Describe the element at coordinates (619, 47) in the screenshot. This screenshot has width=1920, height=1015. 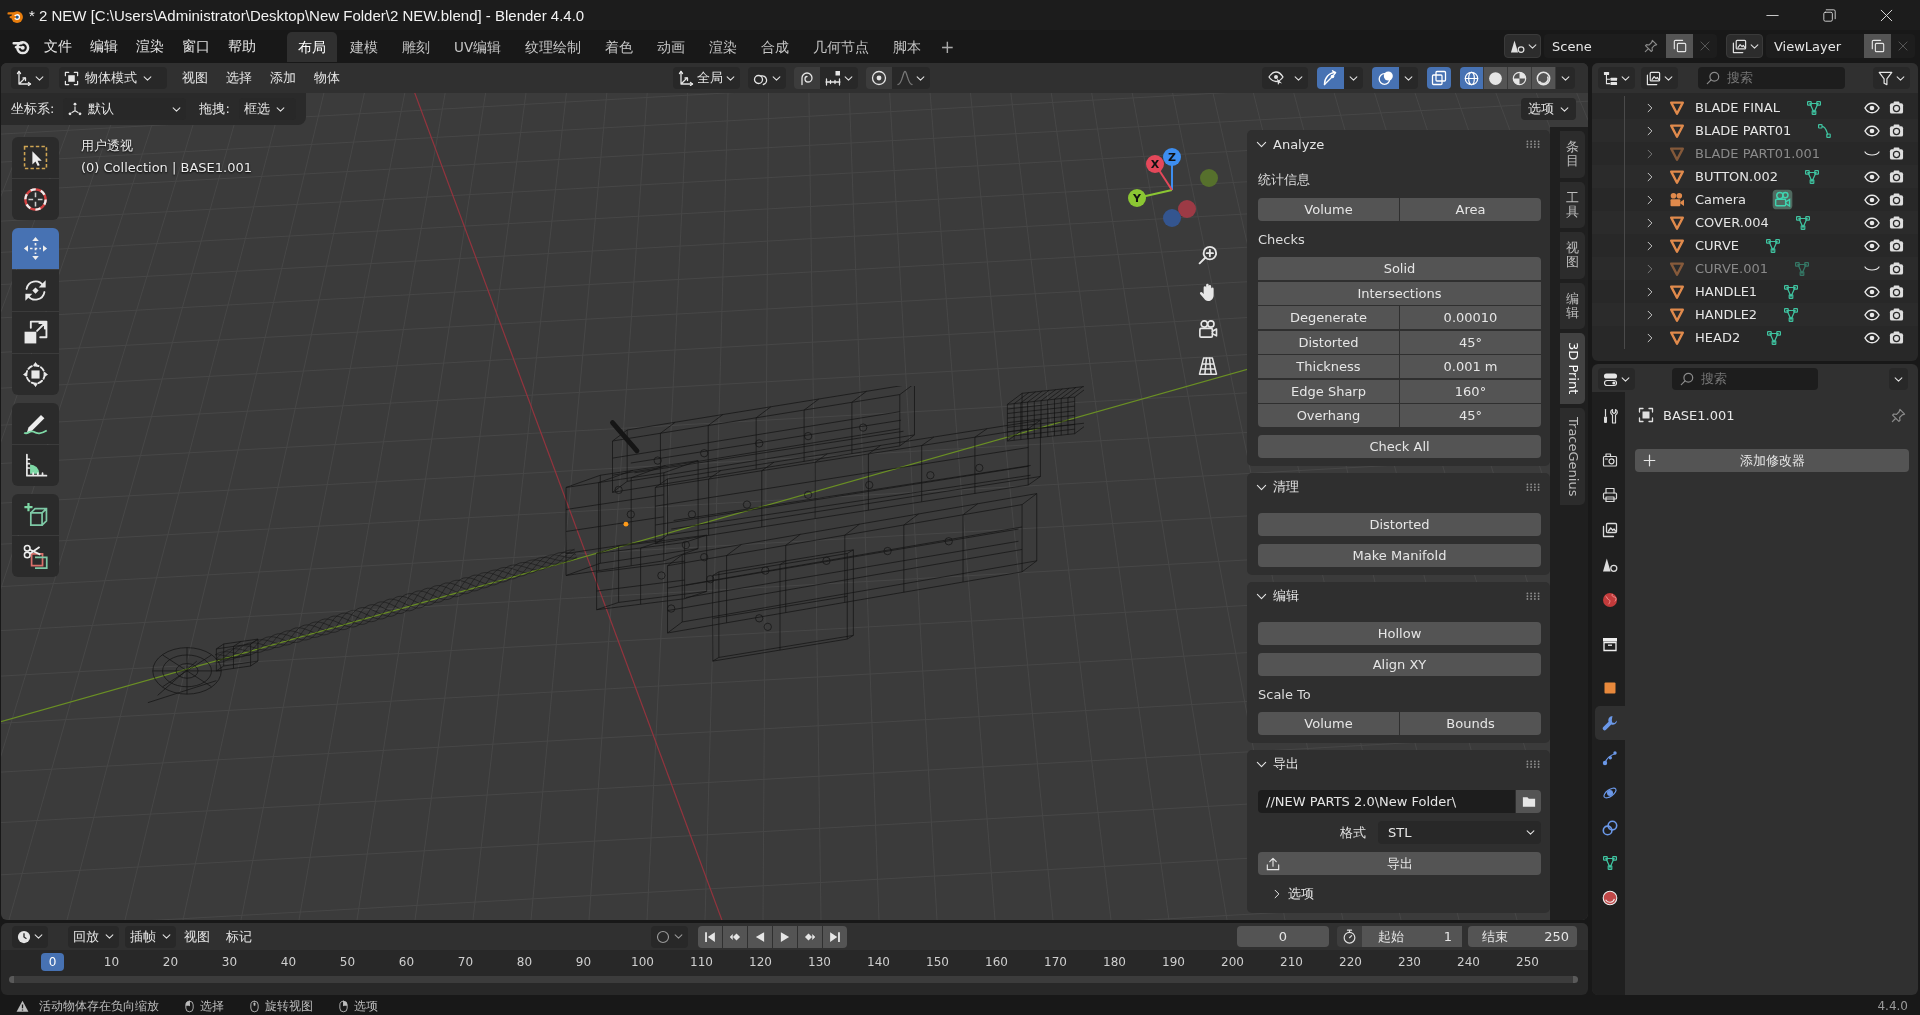
I see `workspace-tab: 着色` at that location.